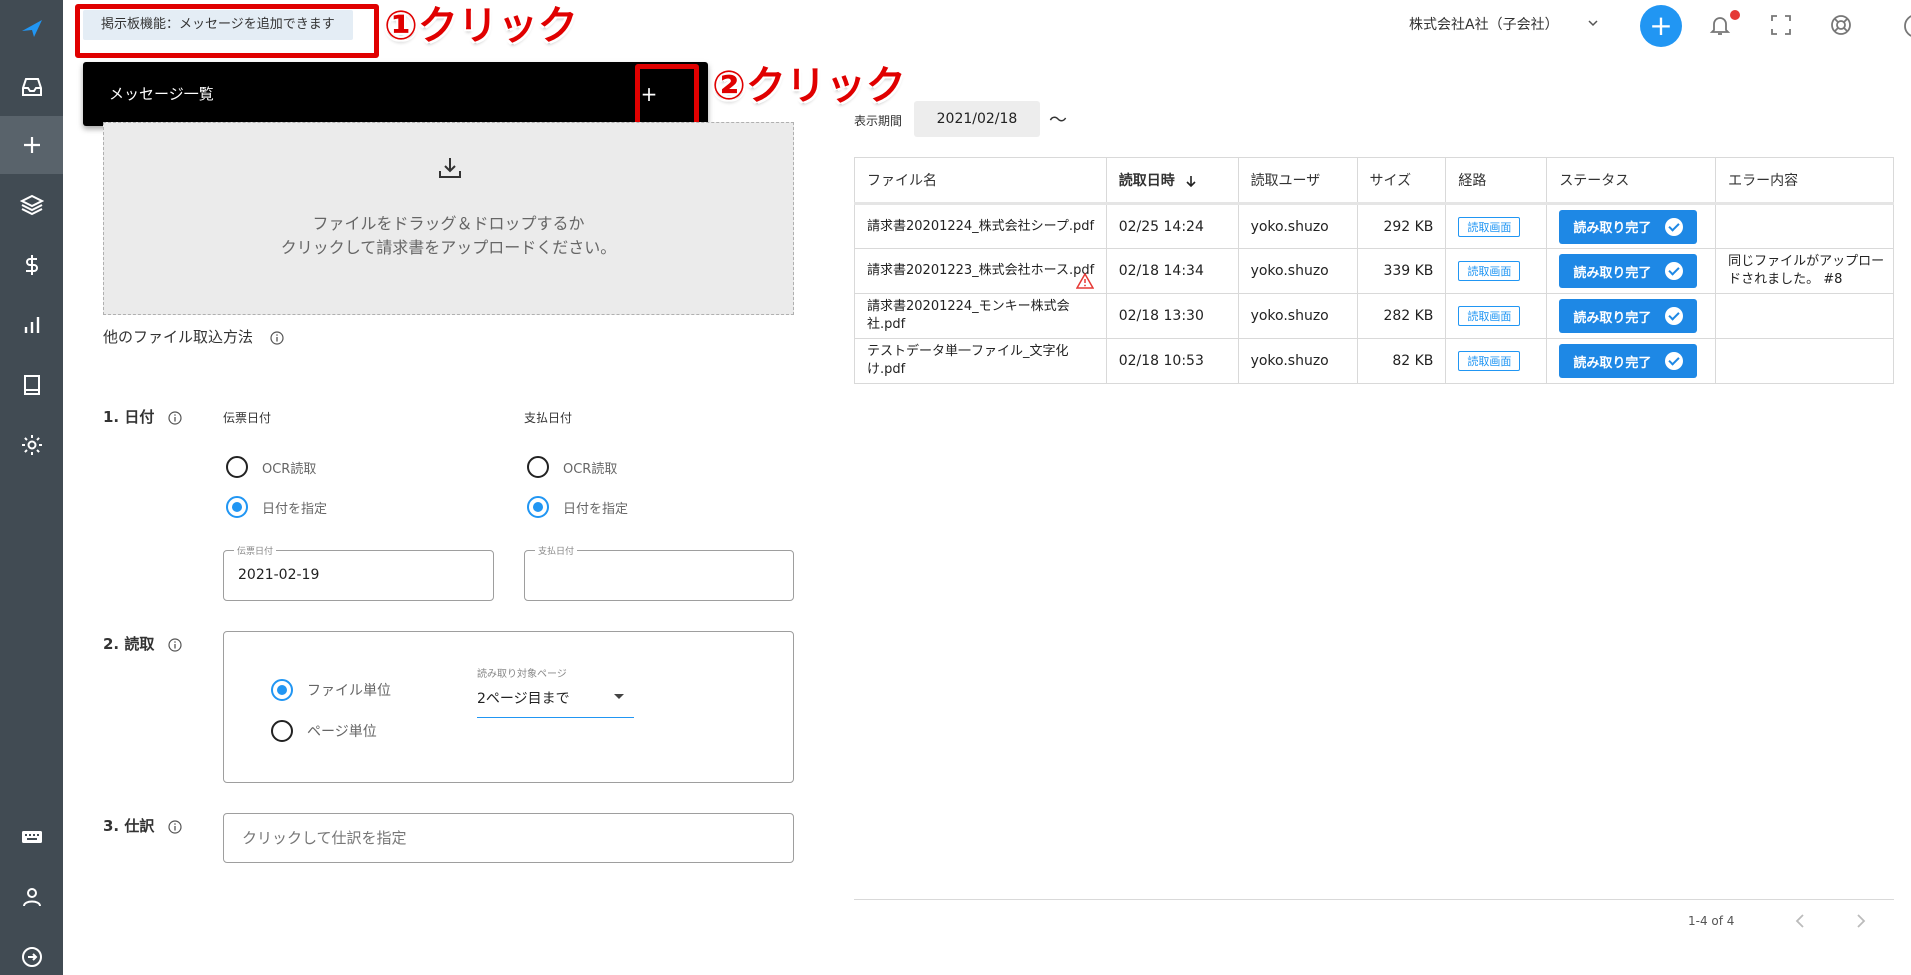 This screenshot has width=1911, height=975. What do you see at coordinates (1861, 921) in the screenshot?
I see `chevron-right-icon` at bounding box center [1861, 921].